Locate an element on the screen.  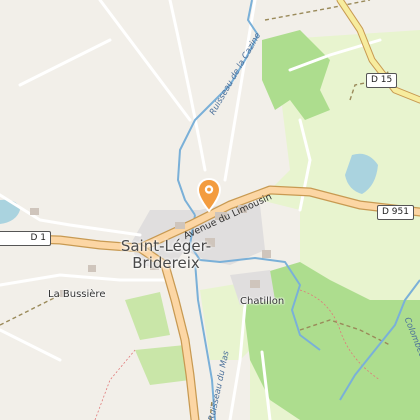
forest-area-southwest is located at coordinates (162, 365).